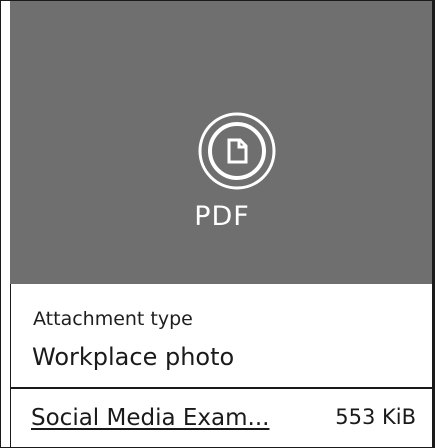  What do you see at coordinates (133, 357) in the screenshot?
I see `attachment-type-value: Workplace photo` at bounding box center [133, 357].